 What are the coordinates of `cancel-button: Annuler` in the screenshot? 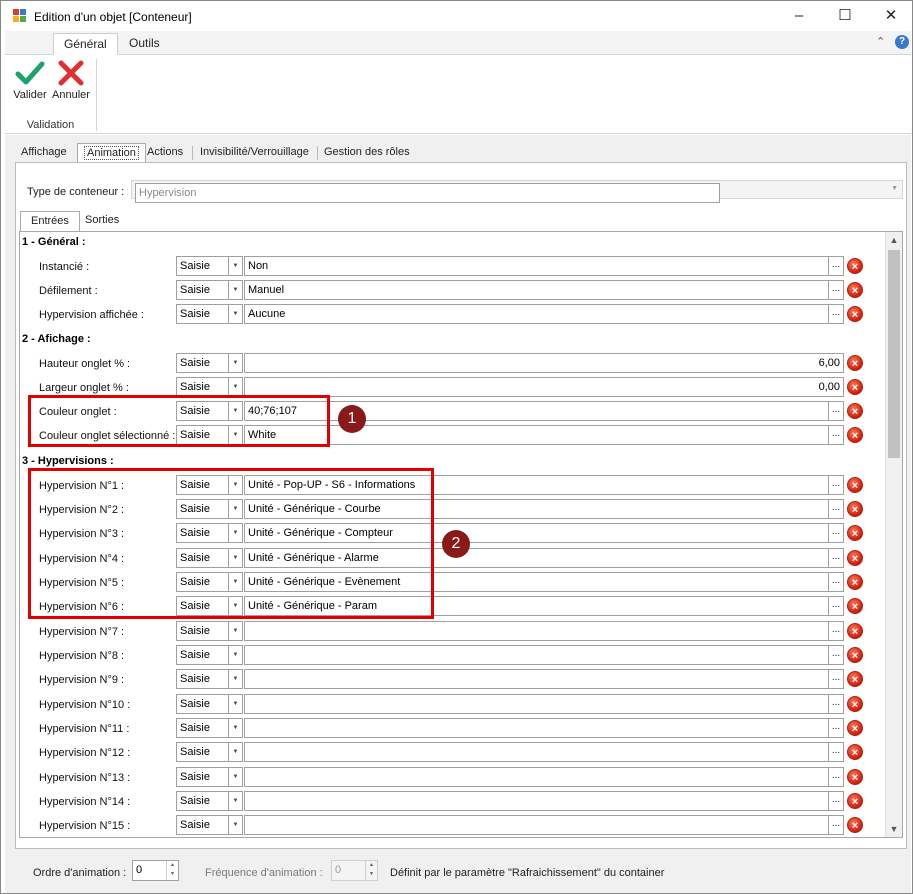 It's located at (71, 83).